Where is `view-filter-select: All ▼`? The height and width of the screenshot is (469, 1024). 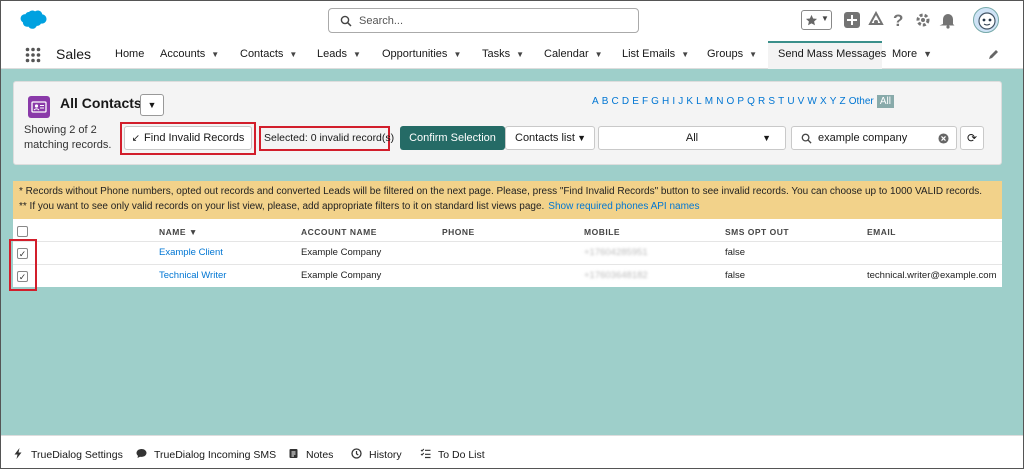
view-filter-select: All ▼ is located at coordinates (692, 138).